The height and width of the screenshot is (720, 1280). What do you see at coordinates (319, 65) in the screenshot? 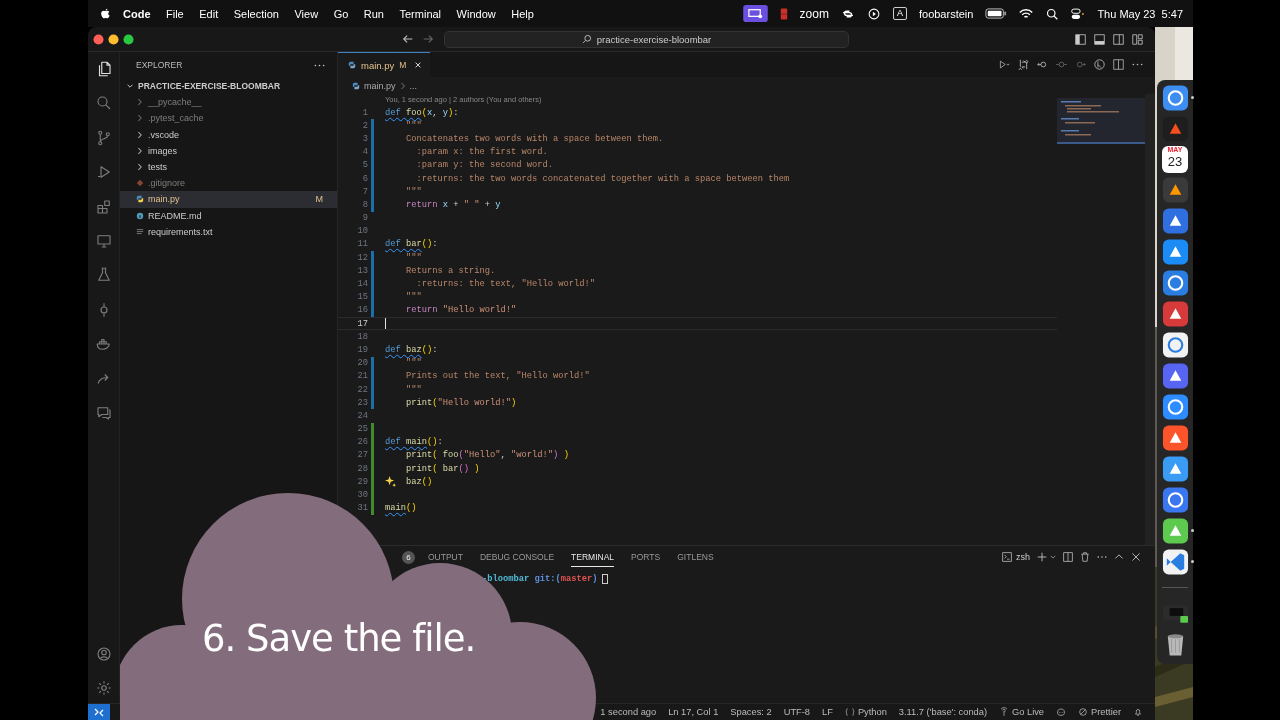
I see `more-icon` at bounding box center [319, 65].